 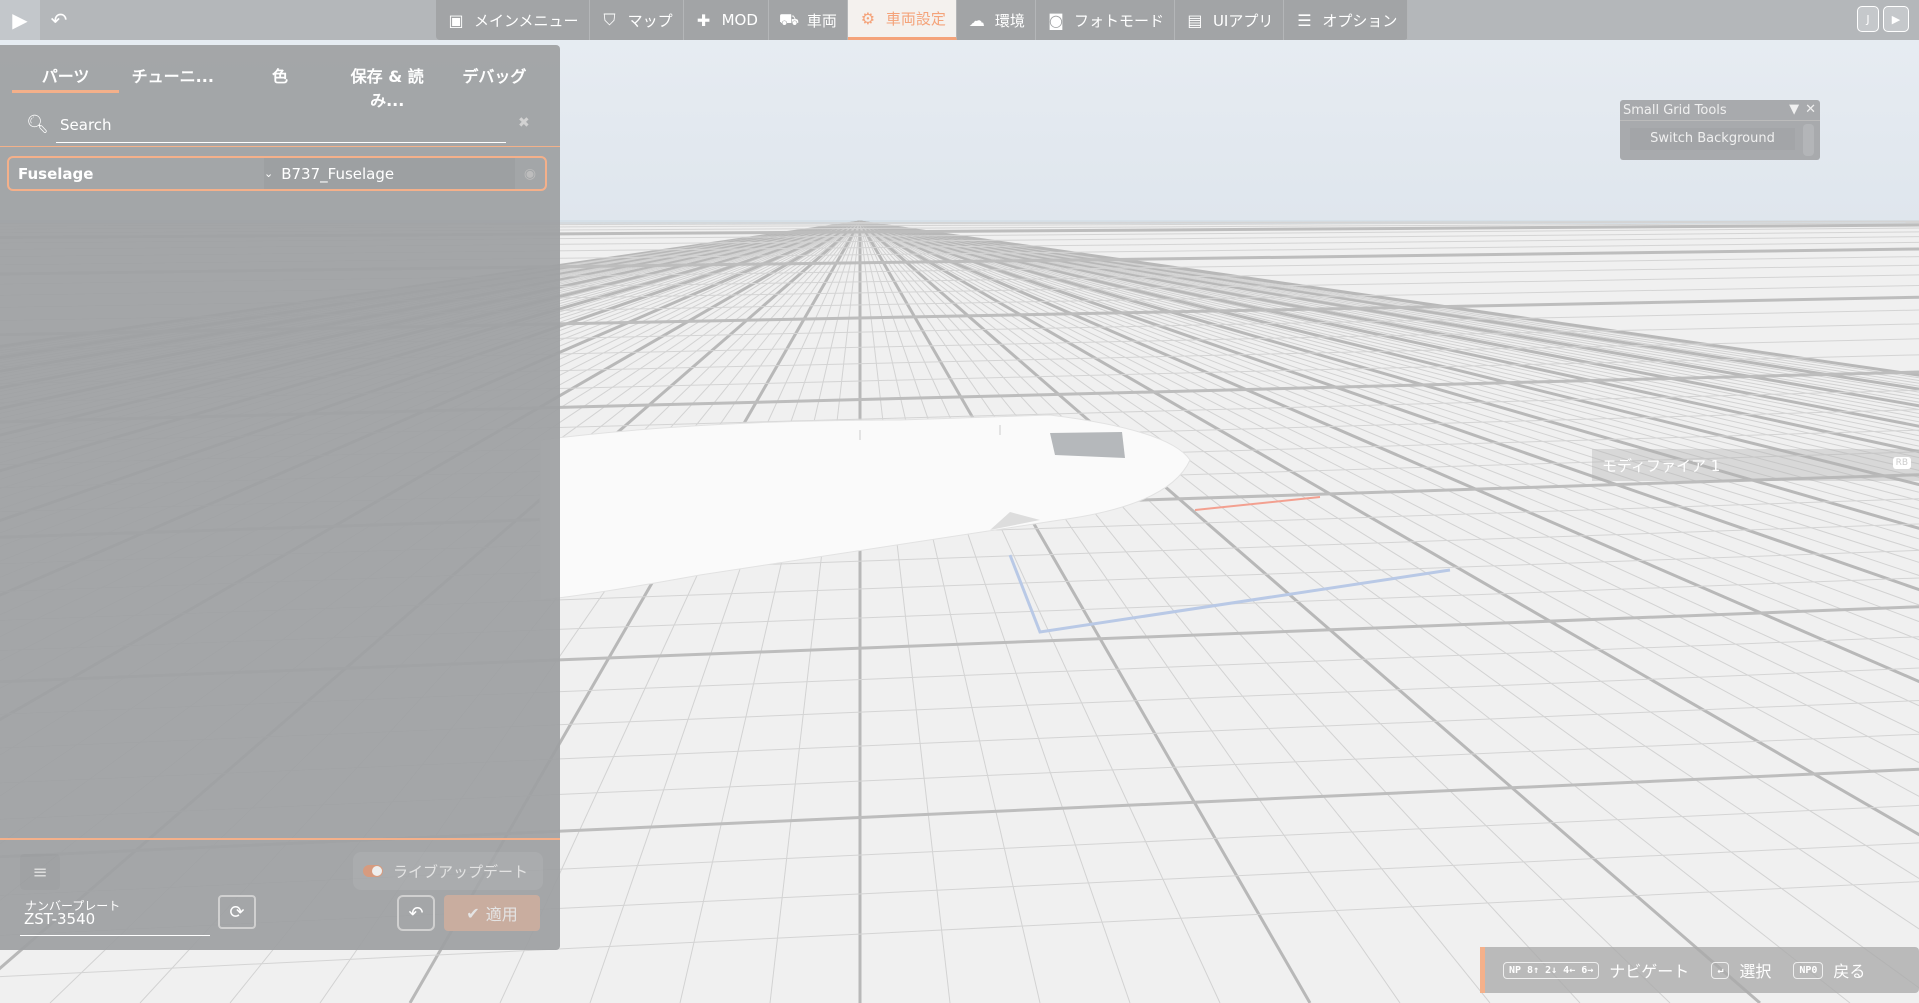 I want to click on part-select: ⌄ B737_Fuselage, so click(x=389, y=173).